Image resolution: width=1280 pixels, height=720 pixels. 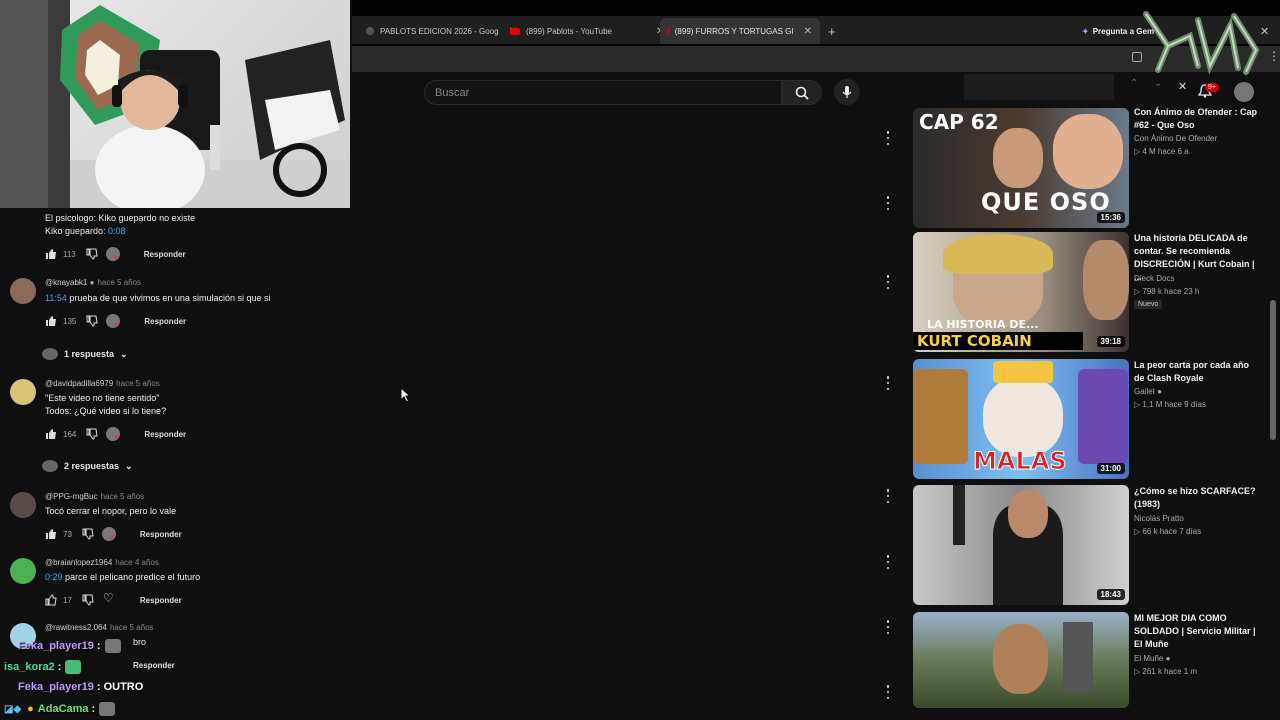 What do you see at coordinates (110, 599) in the screenshot?
I see `heart-icon: ♡` at bounding box center [110, 599].